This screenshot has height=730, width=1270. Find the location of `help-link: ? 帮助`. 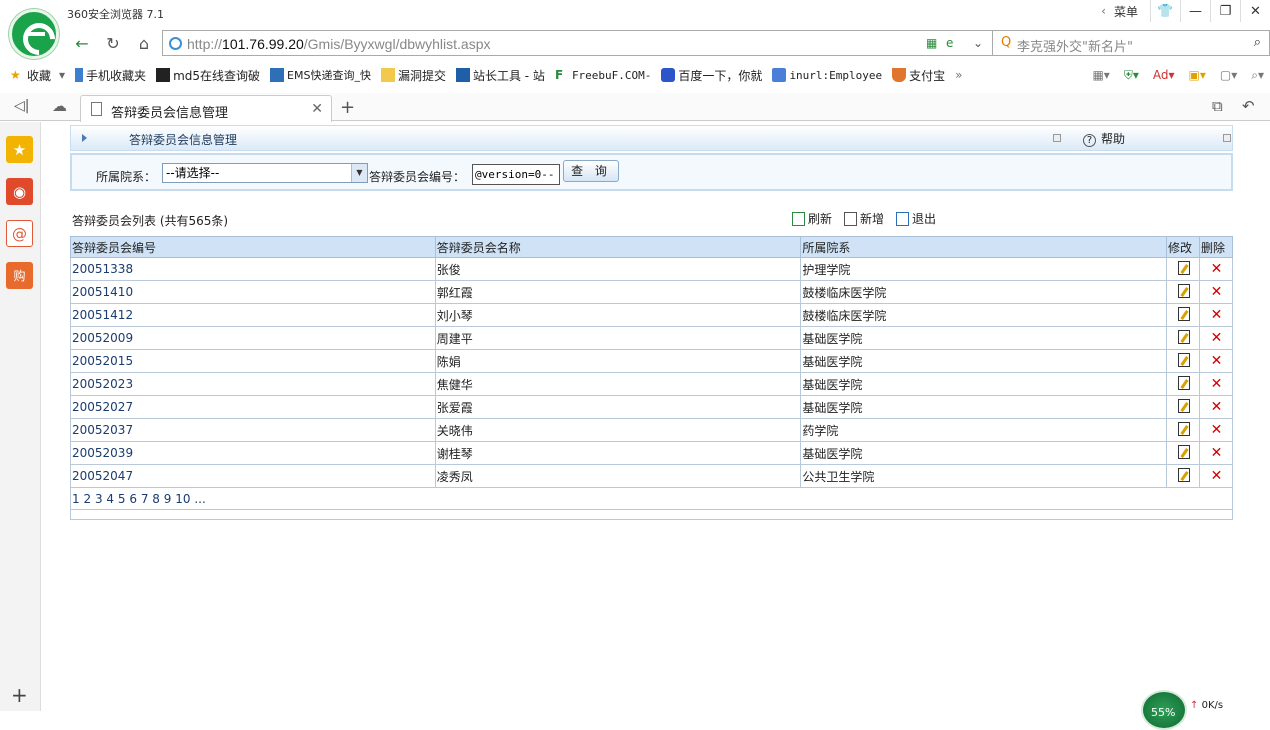

help-link: ? 帮助 is located at coordinates (1104, 138).